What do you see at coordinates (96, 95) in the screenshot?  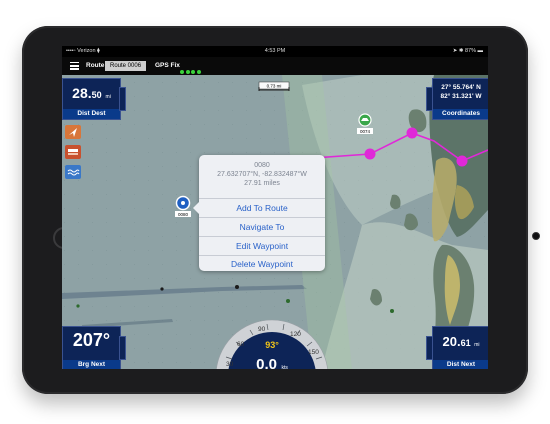 I see `dist-dest-decimal: 50` at bounding box center [96, 95].